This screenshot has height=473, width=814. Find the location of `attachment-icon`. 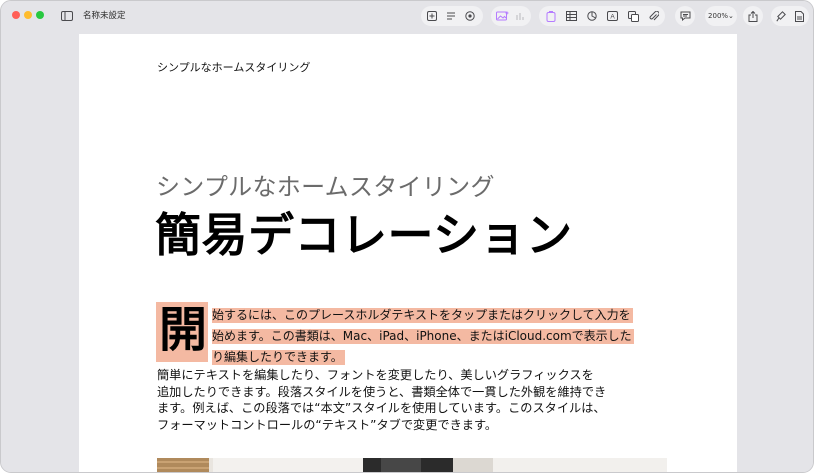

attachment-icon is located at coordinates (654, 16).